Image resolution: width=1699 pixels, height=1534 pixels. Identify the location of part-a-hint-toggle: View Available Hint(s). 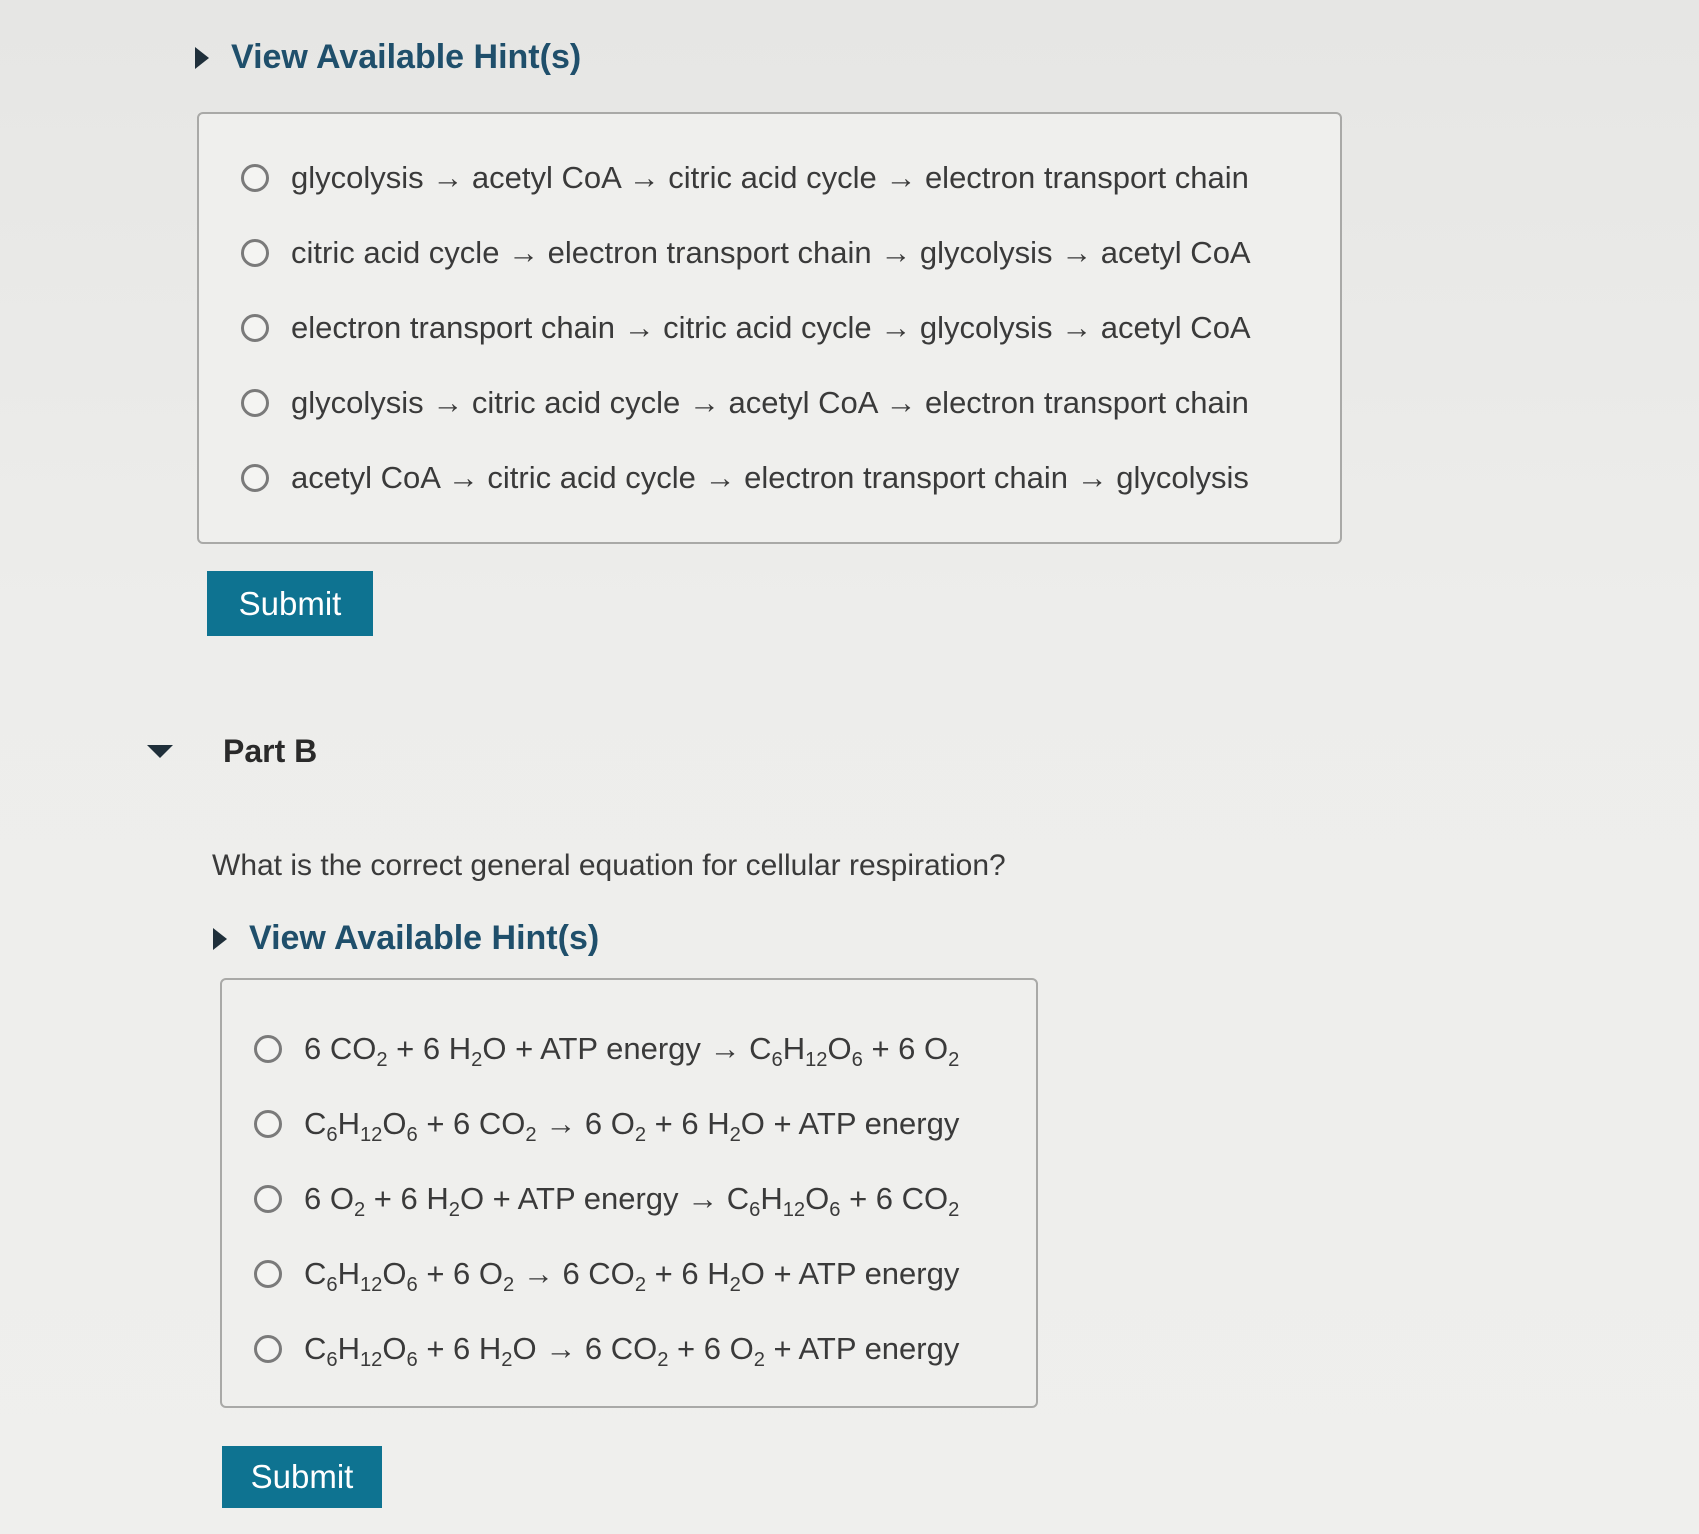
(388, 57).